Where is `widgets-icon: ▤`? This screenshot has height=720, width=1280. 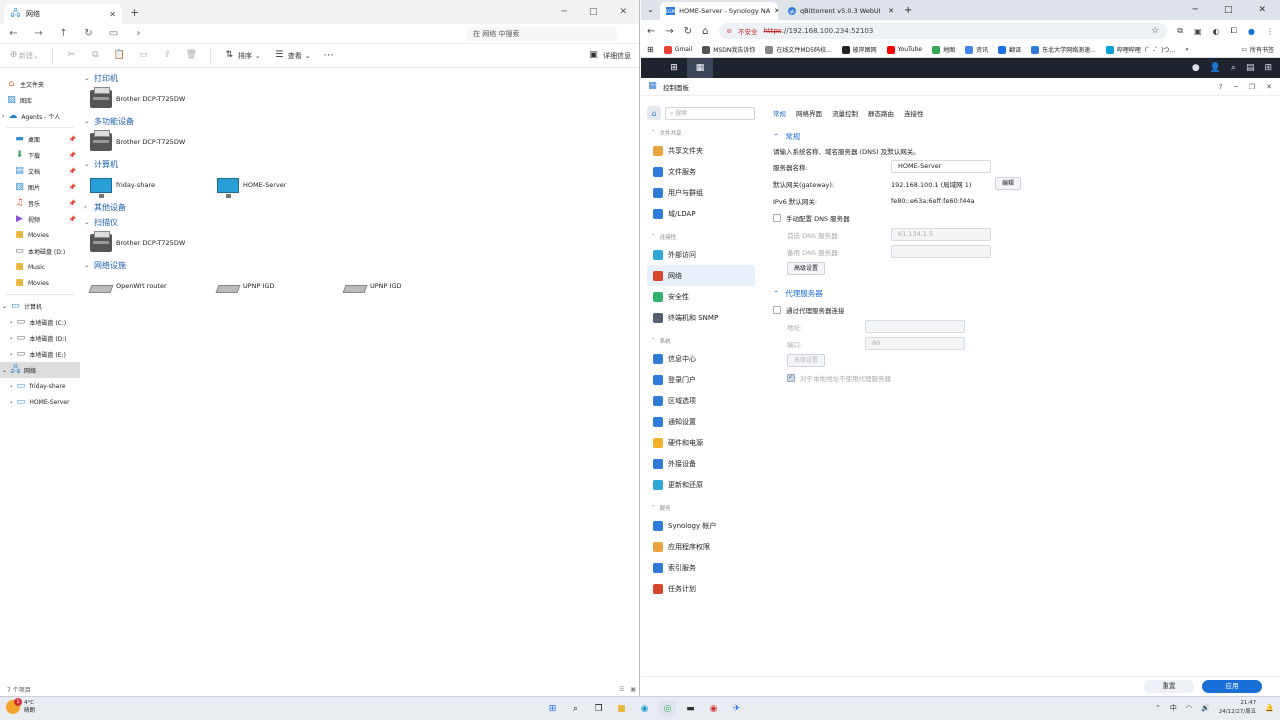
widgets-icon: ▤ is located at coordinates (1250, 68).